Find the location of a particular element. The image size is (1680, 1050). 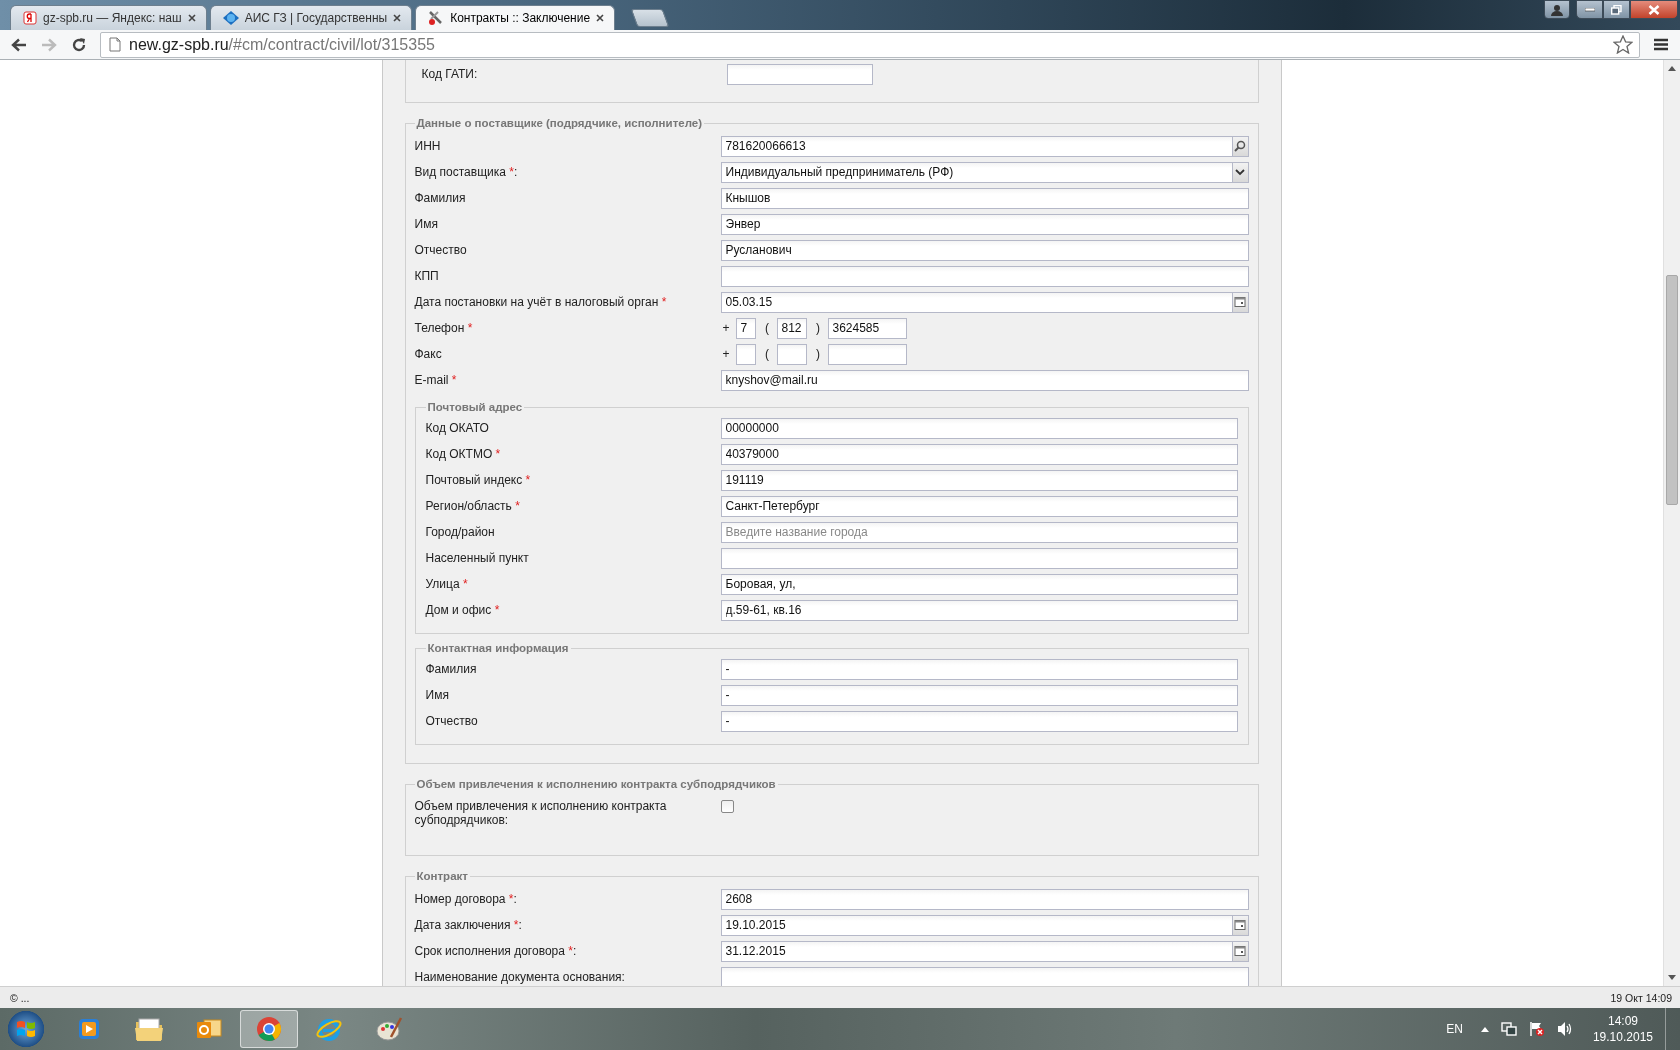

back-arrow-icon is located at coordinates (19, 44).